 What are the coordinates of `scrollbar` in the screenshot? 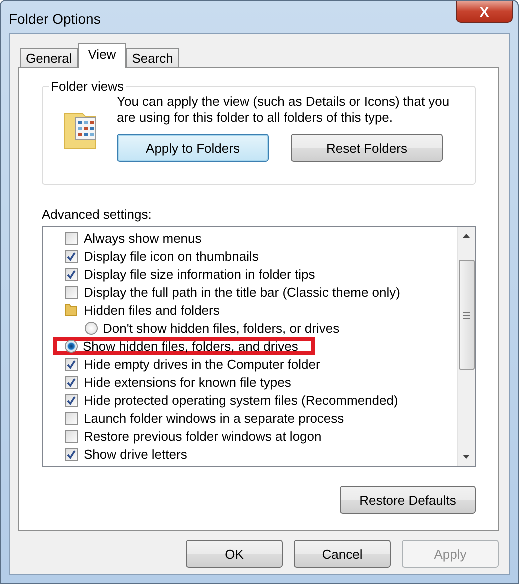 It's located at (466, 346).